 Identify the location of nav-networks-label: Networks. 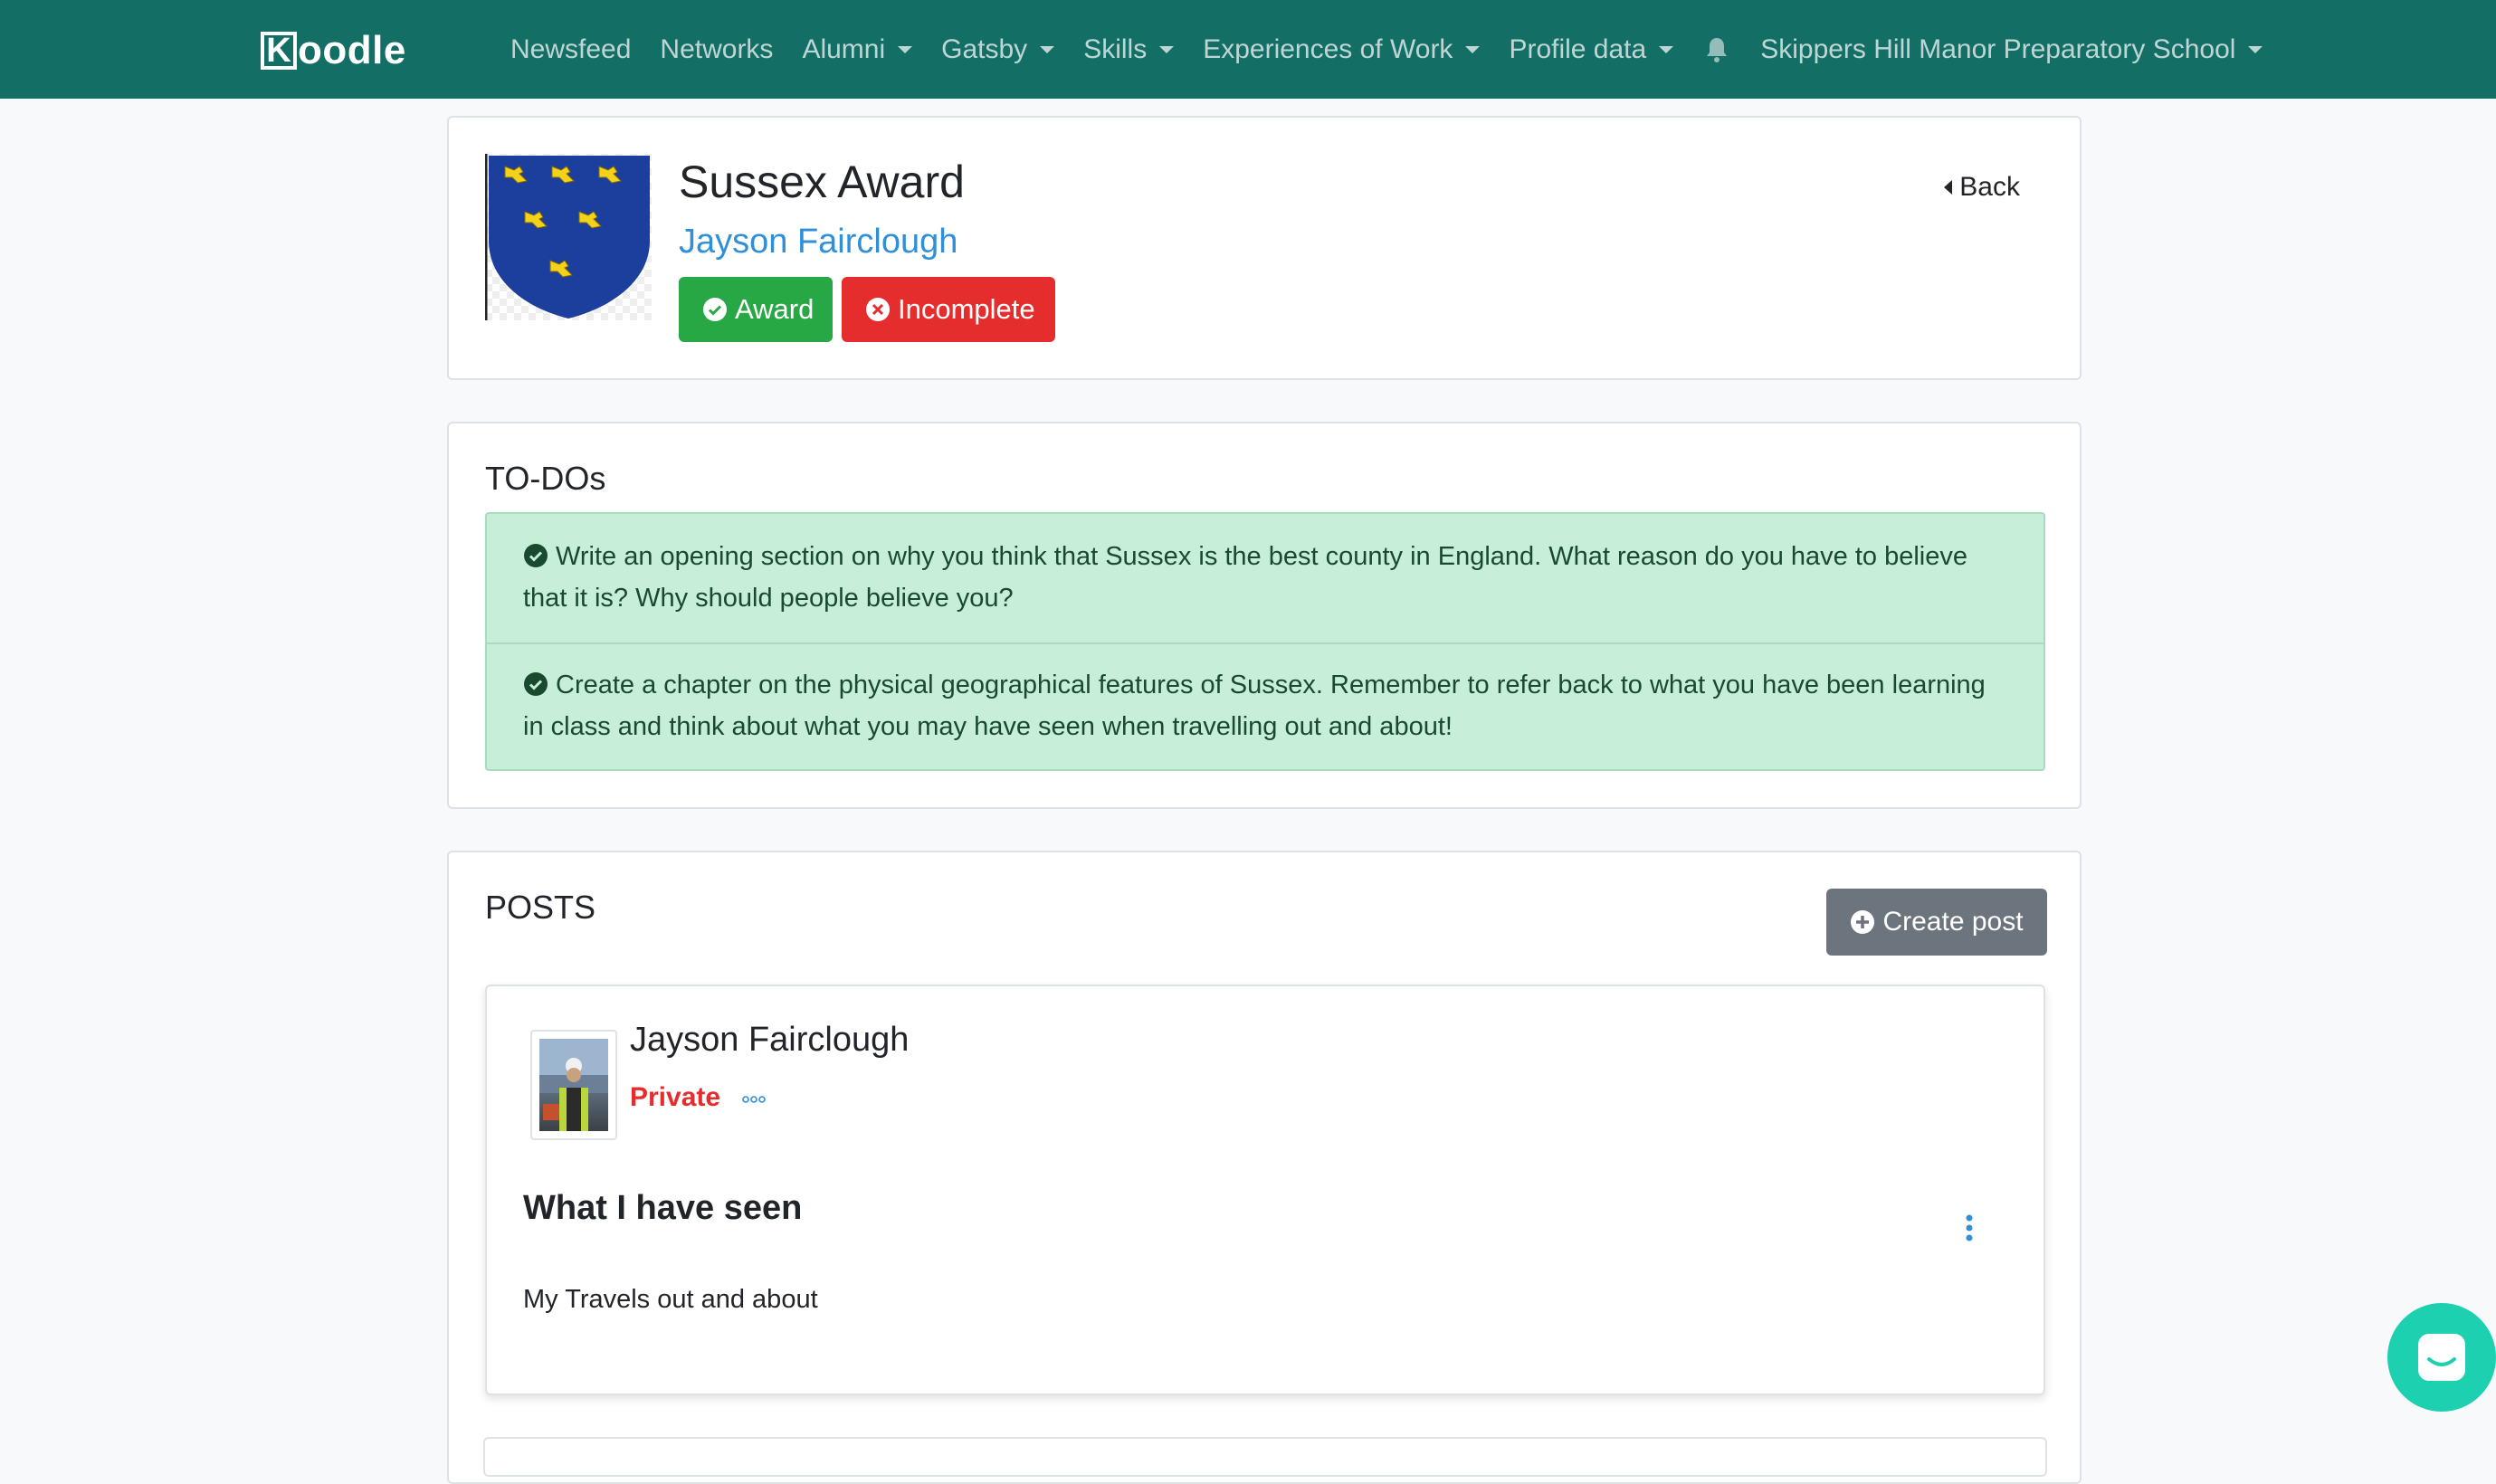
(717, 48).